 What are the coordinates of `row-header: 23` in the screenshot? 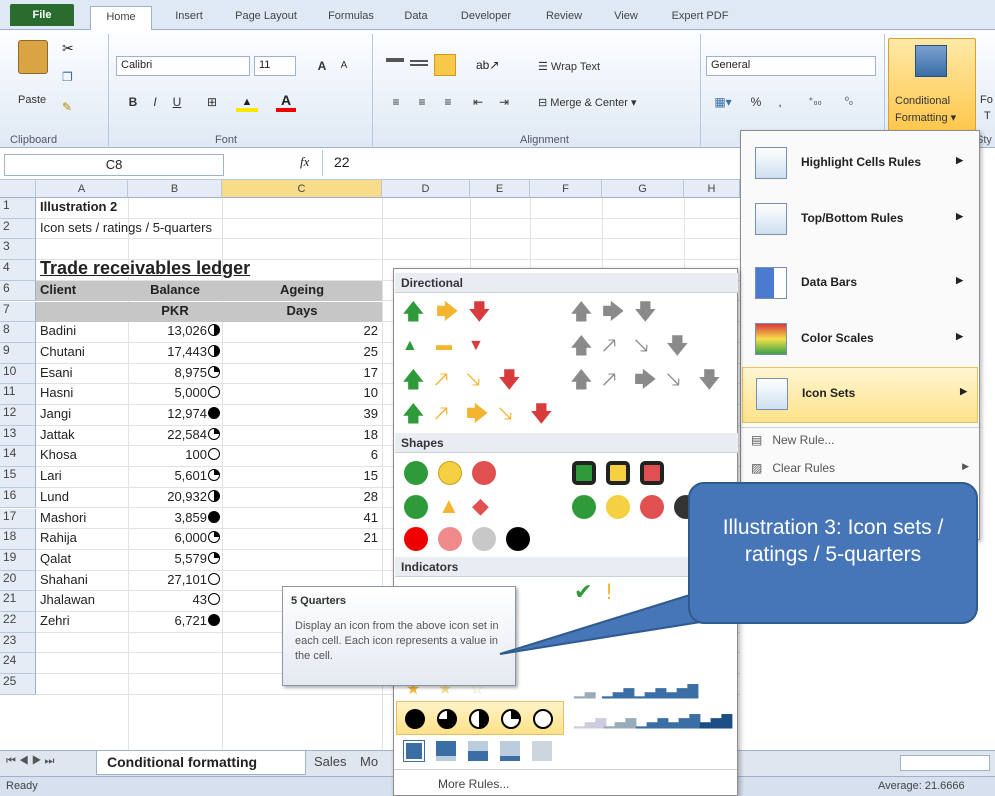 It's located at (18, 643).